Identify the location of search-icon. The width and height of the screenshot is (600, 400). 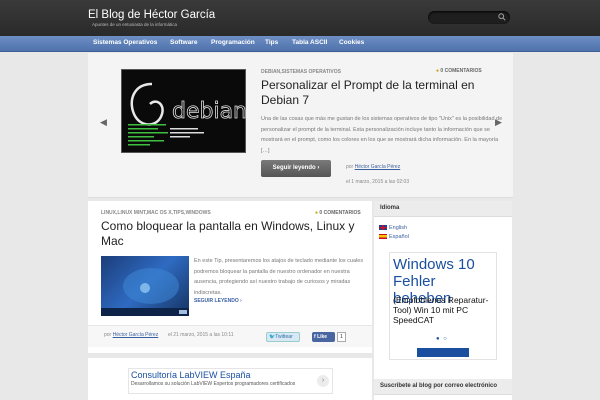
(502, 17).